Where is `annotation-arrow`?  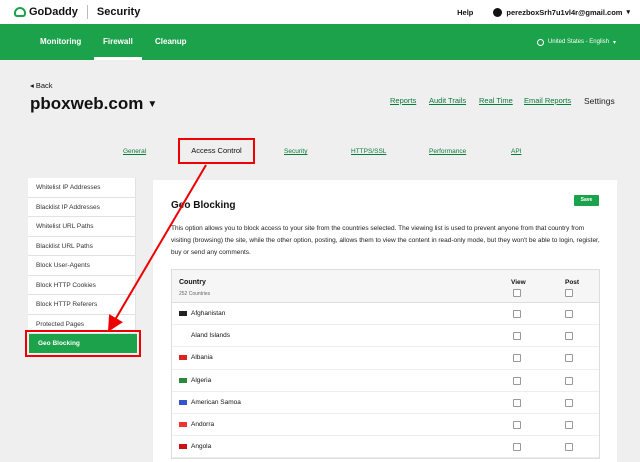
annotation-arrow is located at coordinates (157, 248).